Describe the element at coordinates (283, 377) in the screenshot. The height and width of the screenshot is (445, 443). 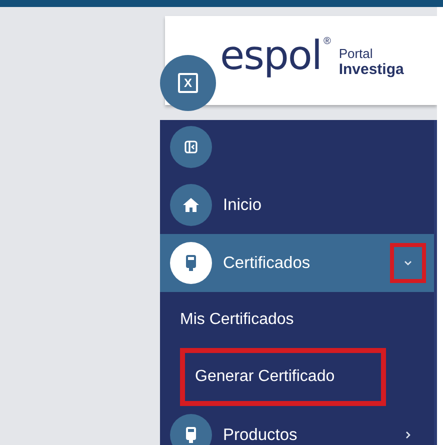
I see `submenu-item: Generar Certificado` at that location.